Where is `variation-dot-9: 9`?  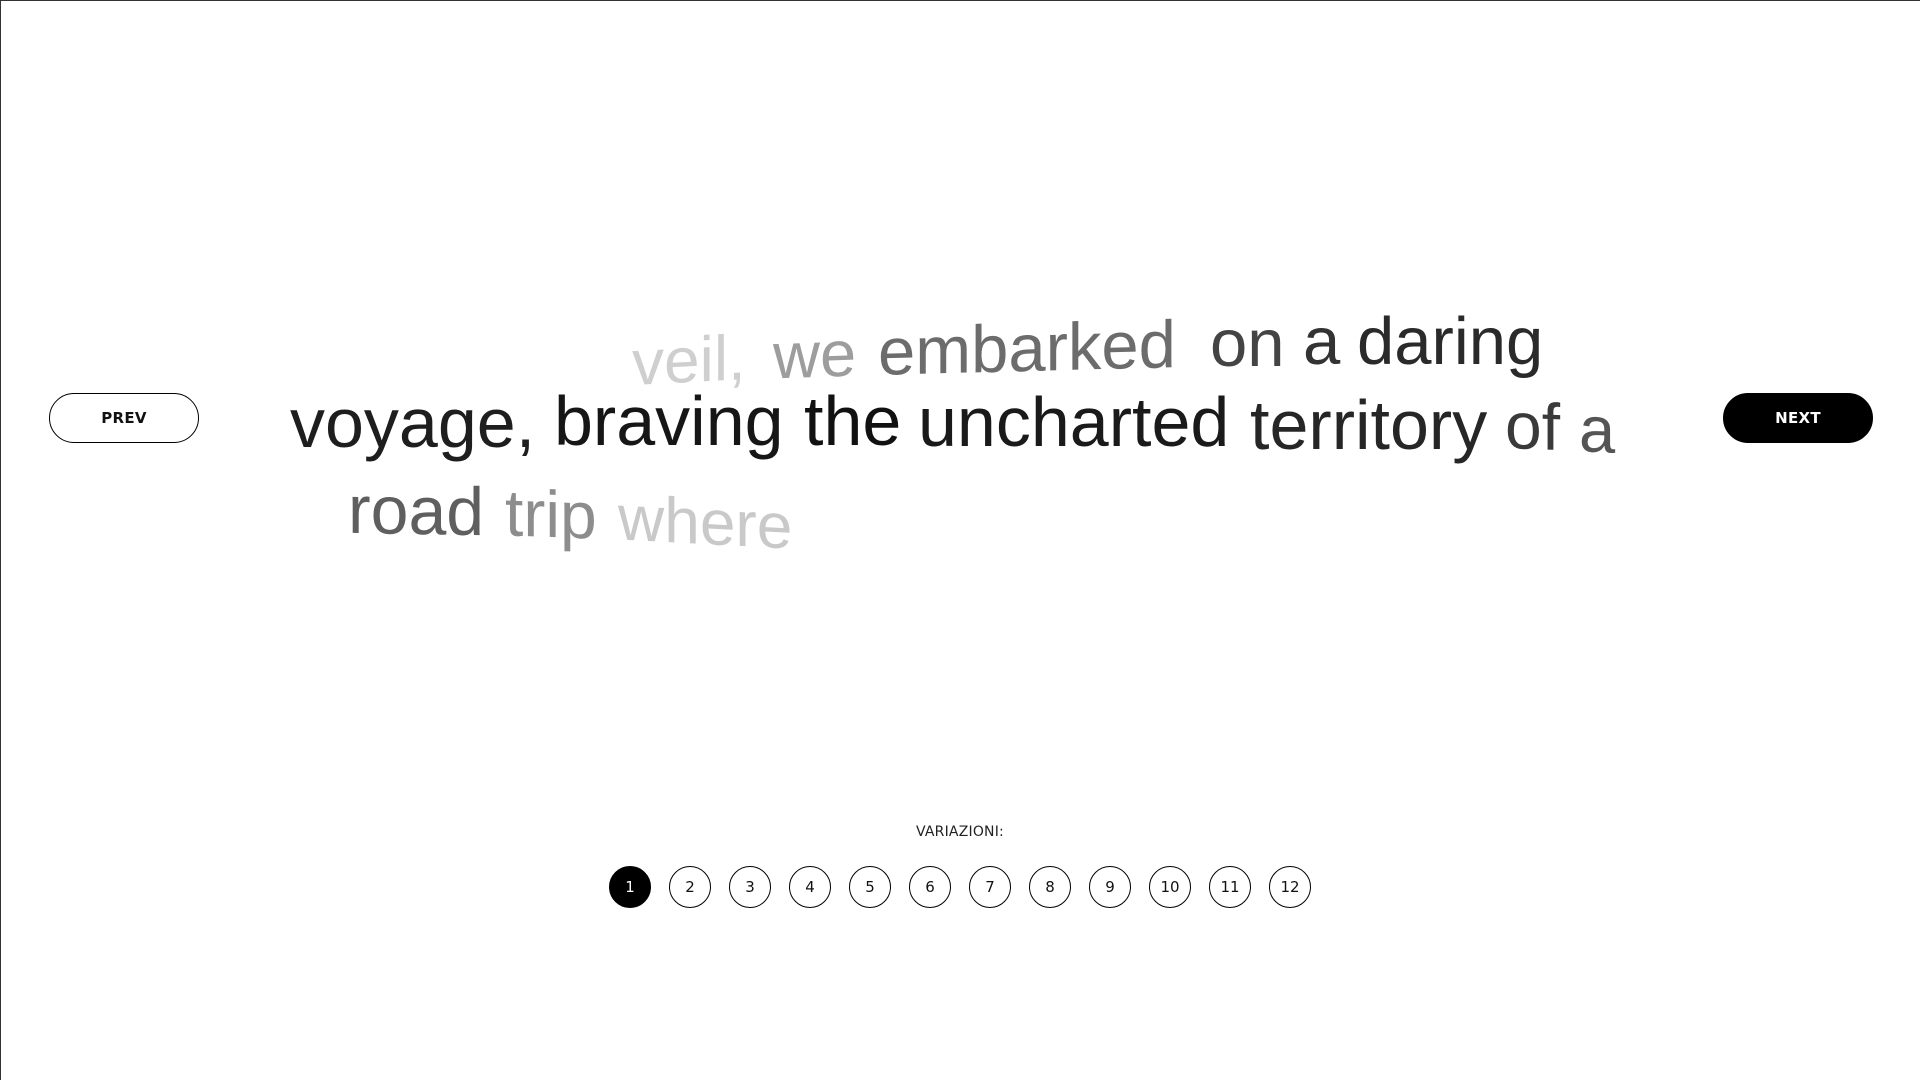 variation-dot-9: 9 is located at coordinates (1110, 887).